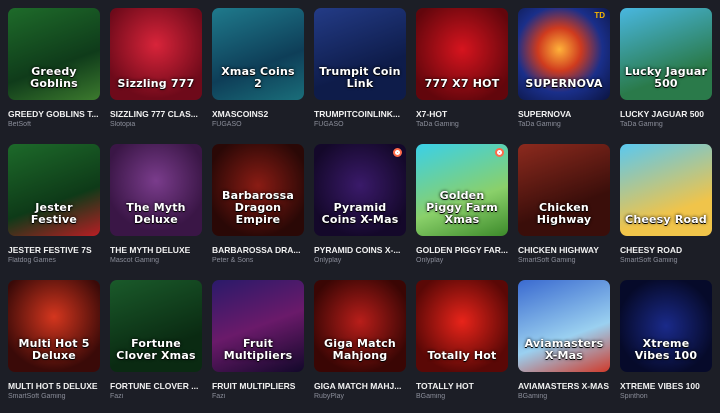 This screenshot has width=720, height=413. I want to click on game-provider: Mascot Gaming, so click(135, 260).